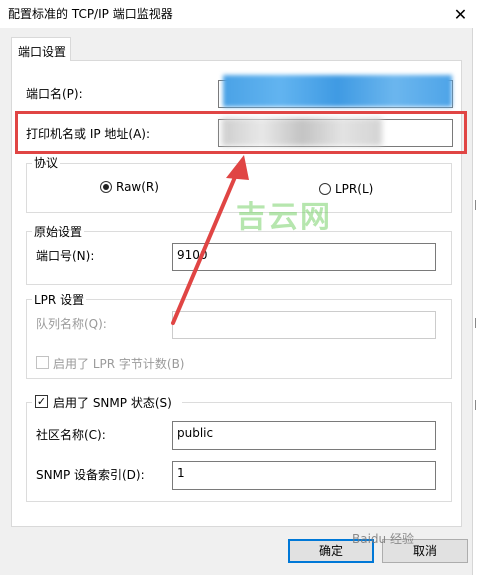  What do you see at coordinates (210, 240) in the screenshot?
I see `annotation-arrow` at bounding box center [210, 240].